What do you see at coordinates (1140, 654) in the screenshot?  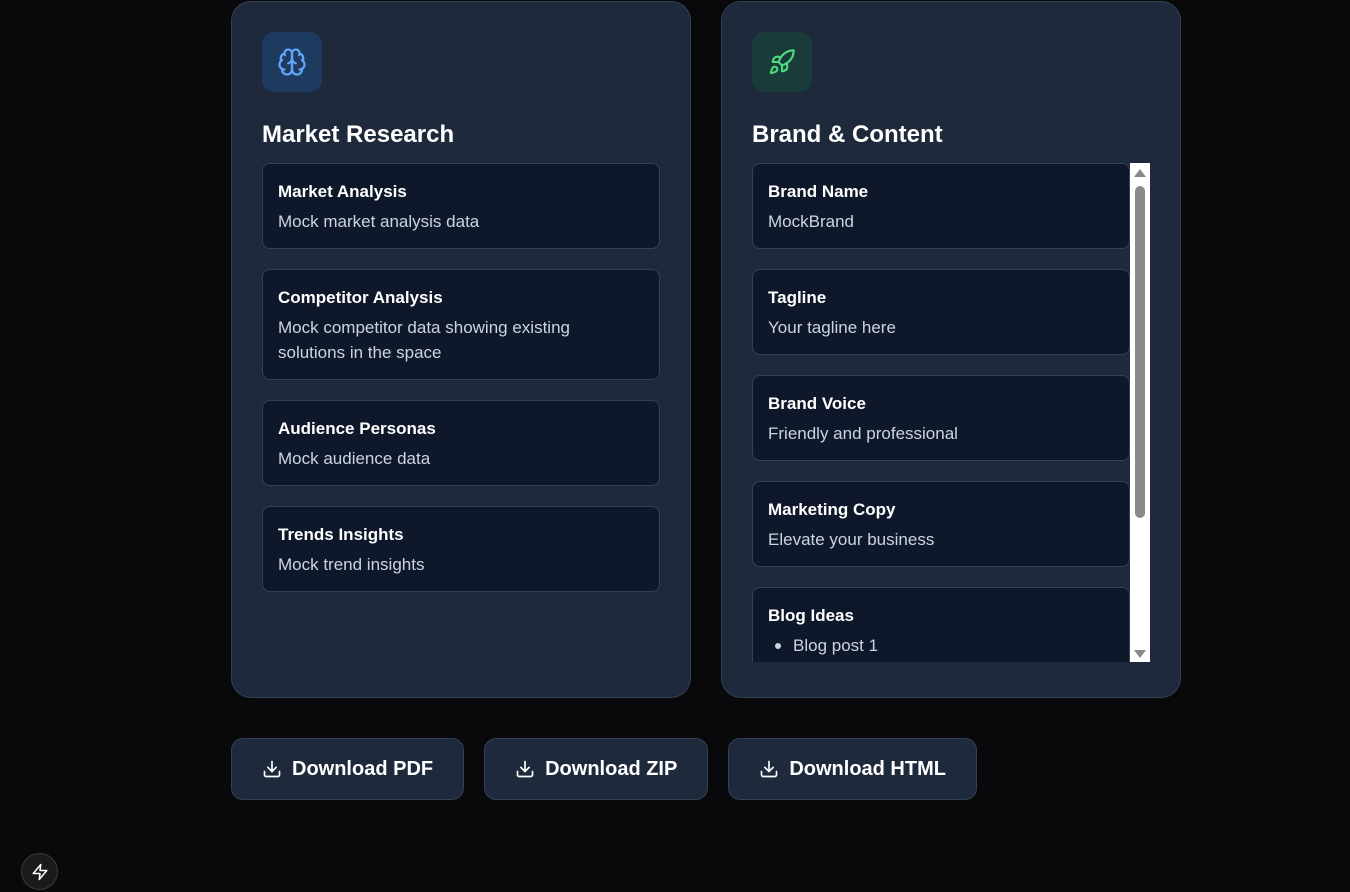 I see `scroll-down-arrow-icon` at bounding box center [1140, 654].